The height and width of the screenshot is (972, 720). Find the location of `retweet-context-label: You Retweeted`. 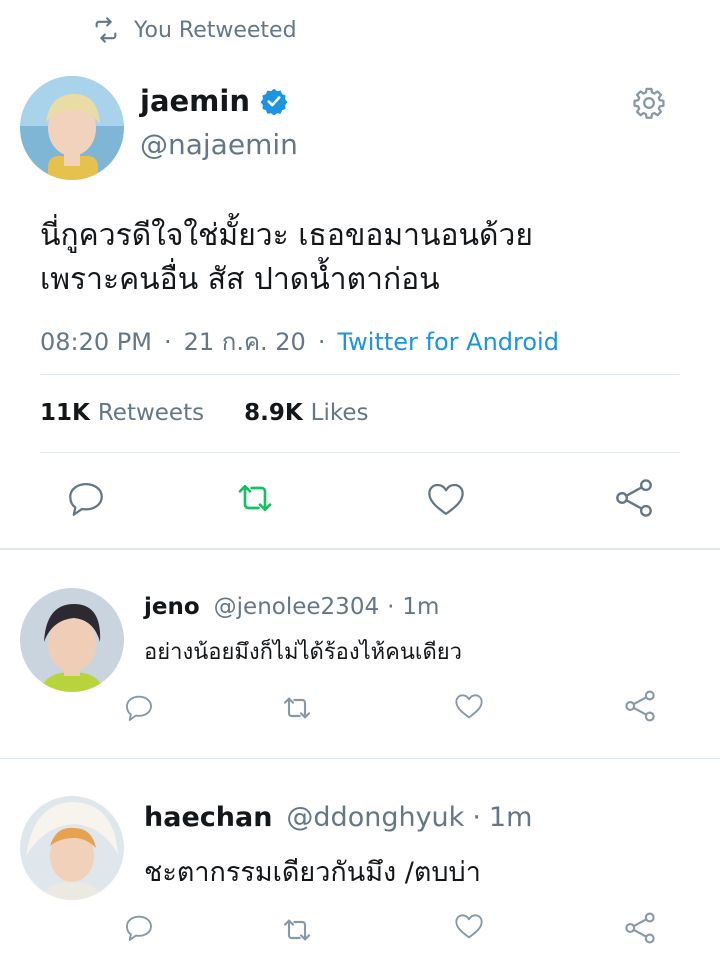

retweet-context-label: You Retweeted is located at coordinates (215, 30).